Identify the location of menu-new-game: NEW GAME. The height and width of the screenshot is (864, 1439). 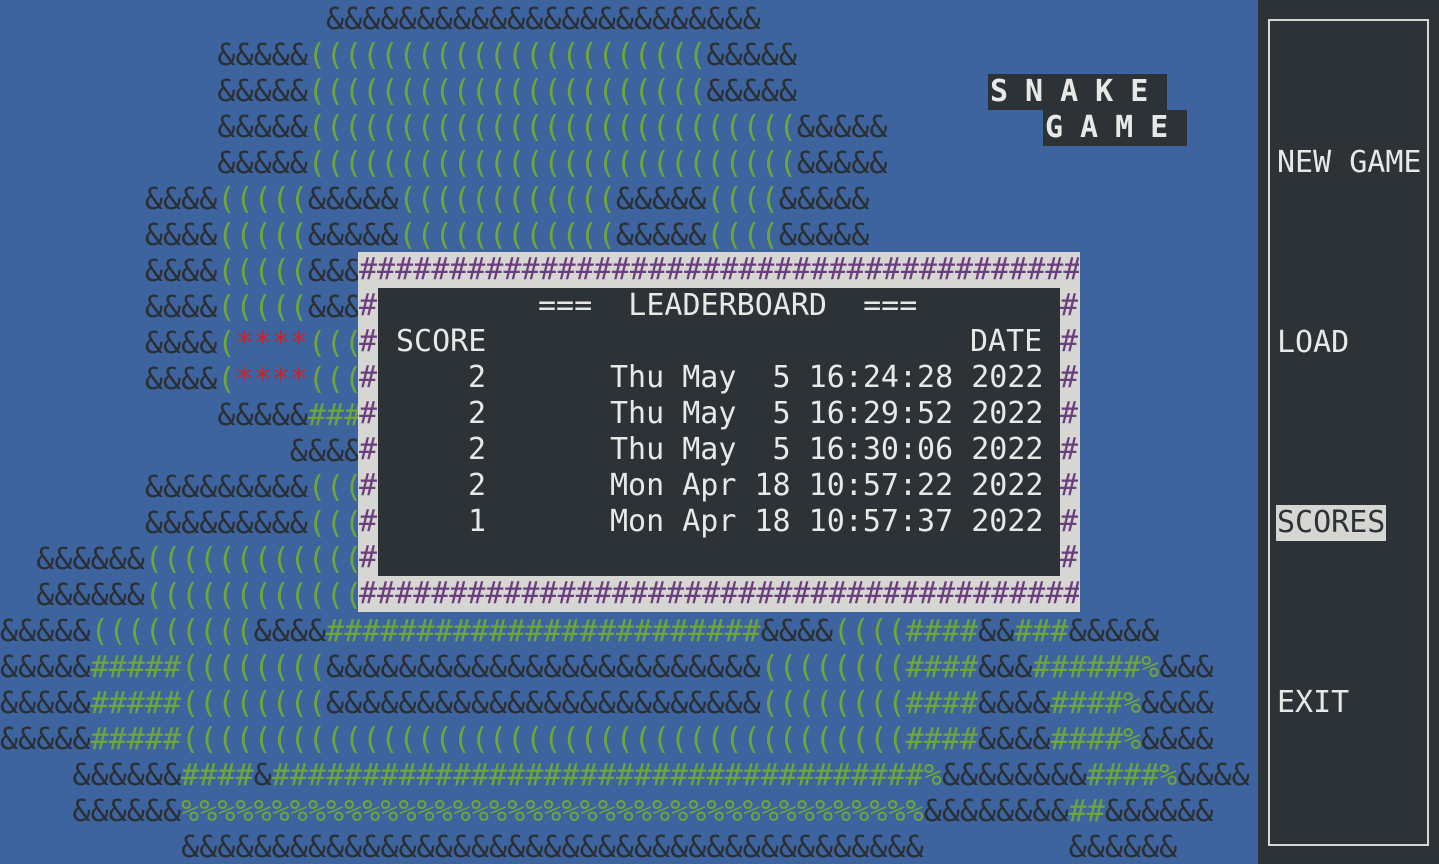
(1349, 163).